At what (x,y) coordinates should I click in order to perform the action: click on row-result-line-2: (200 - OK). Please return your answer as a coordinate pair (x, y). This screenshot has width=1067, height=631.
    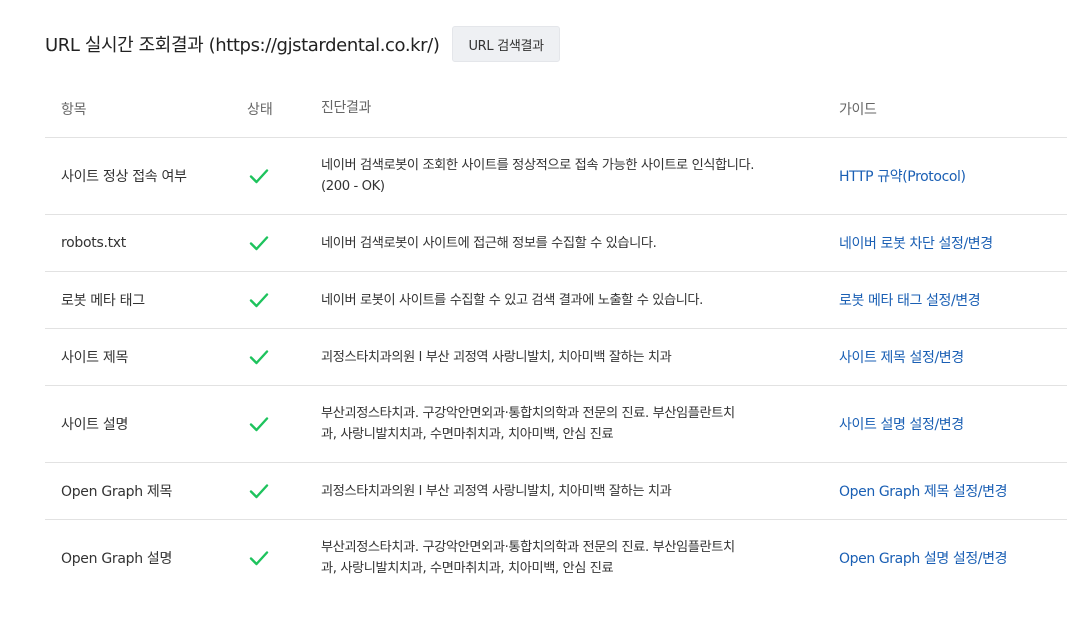
    Looking at the image, I should click on (353, 186).